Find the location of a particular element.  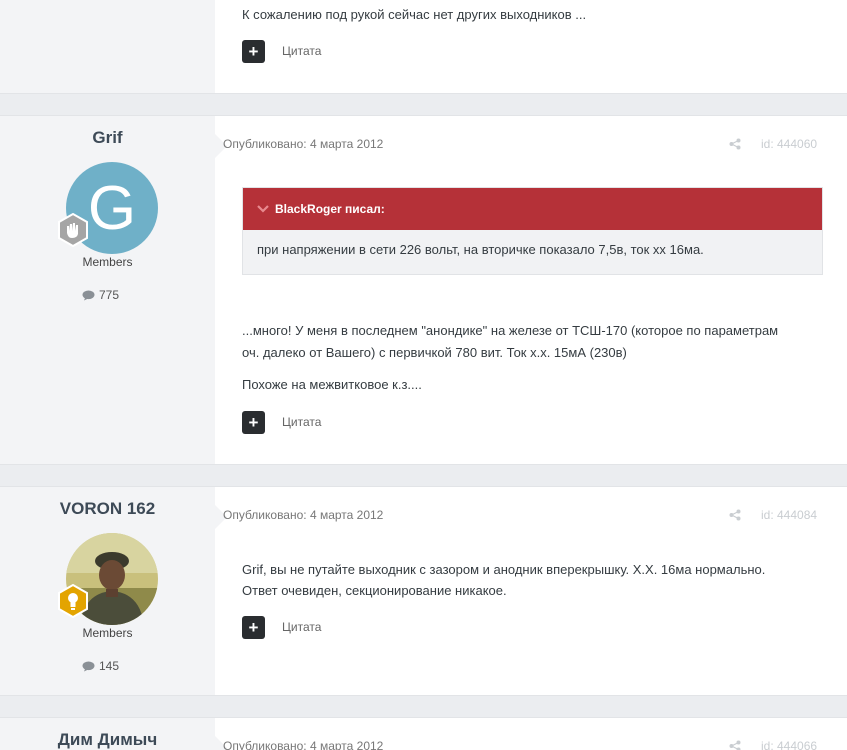

author-name: Дим Димыч is located at coordinates (107, 740).